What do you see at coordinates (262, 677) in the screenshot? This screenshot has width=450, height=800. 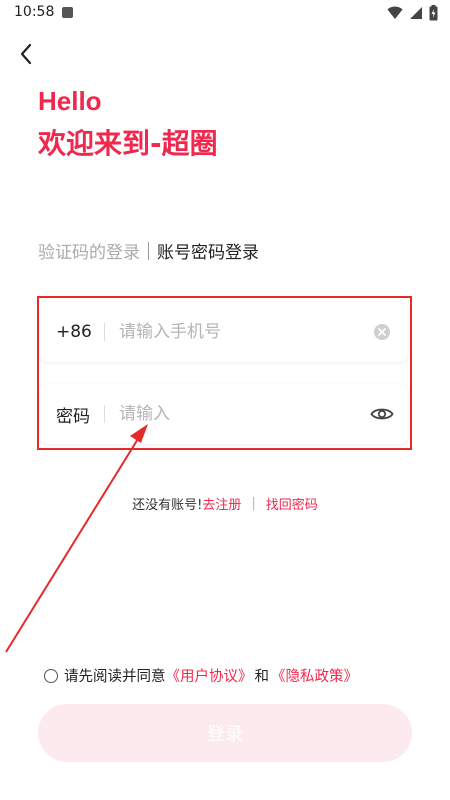 I see `agreement-and: 和` at bounding box center [262, 677].